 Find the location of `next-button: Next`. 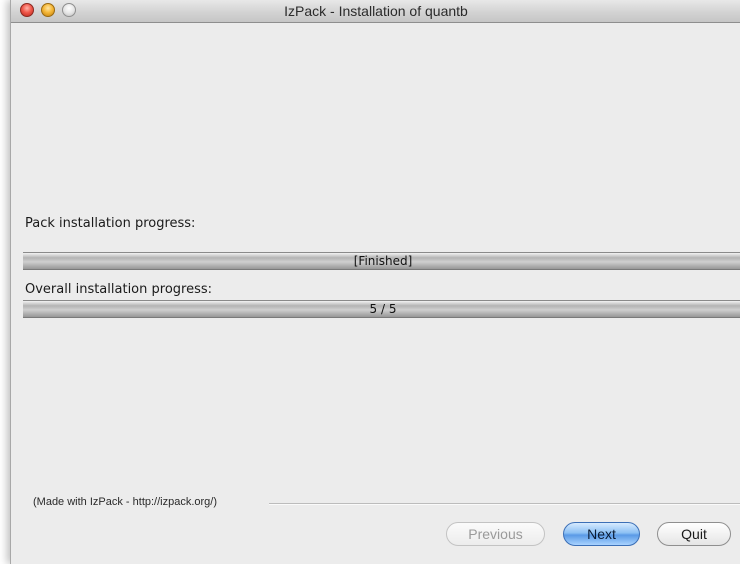

next-button: Next is located at coordinates (601, 534).